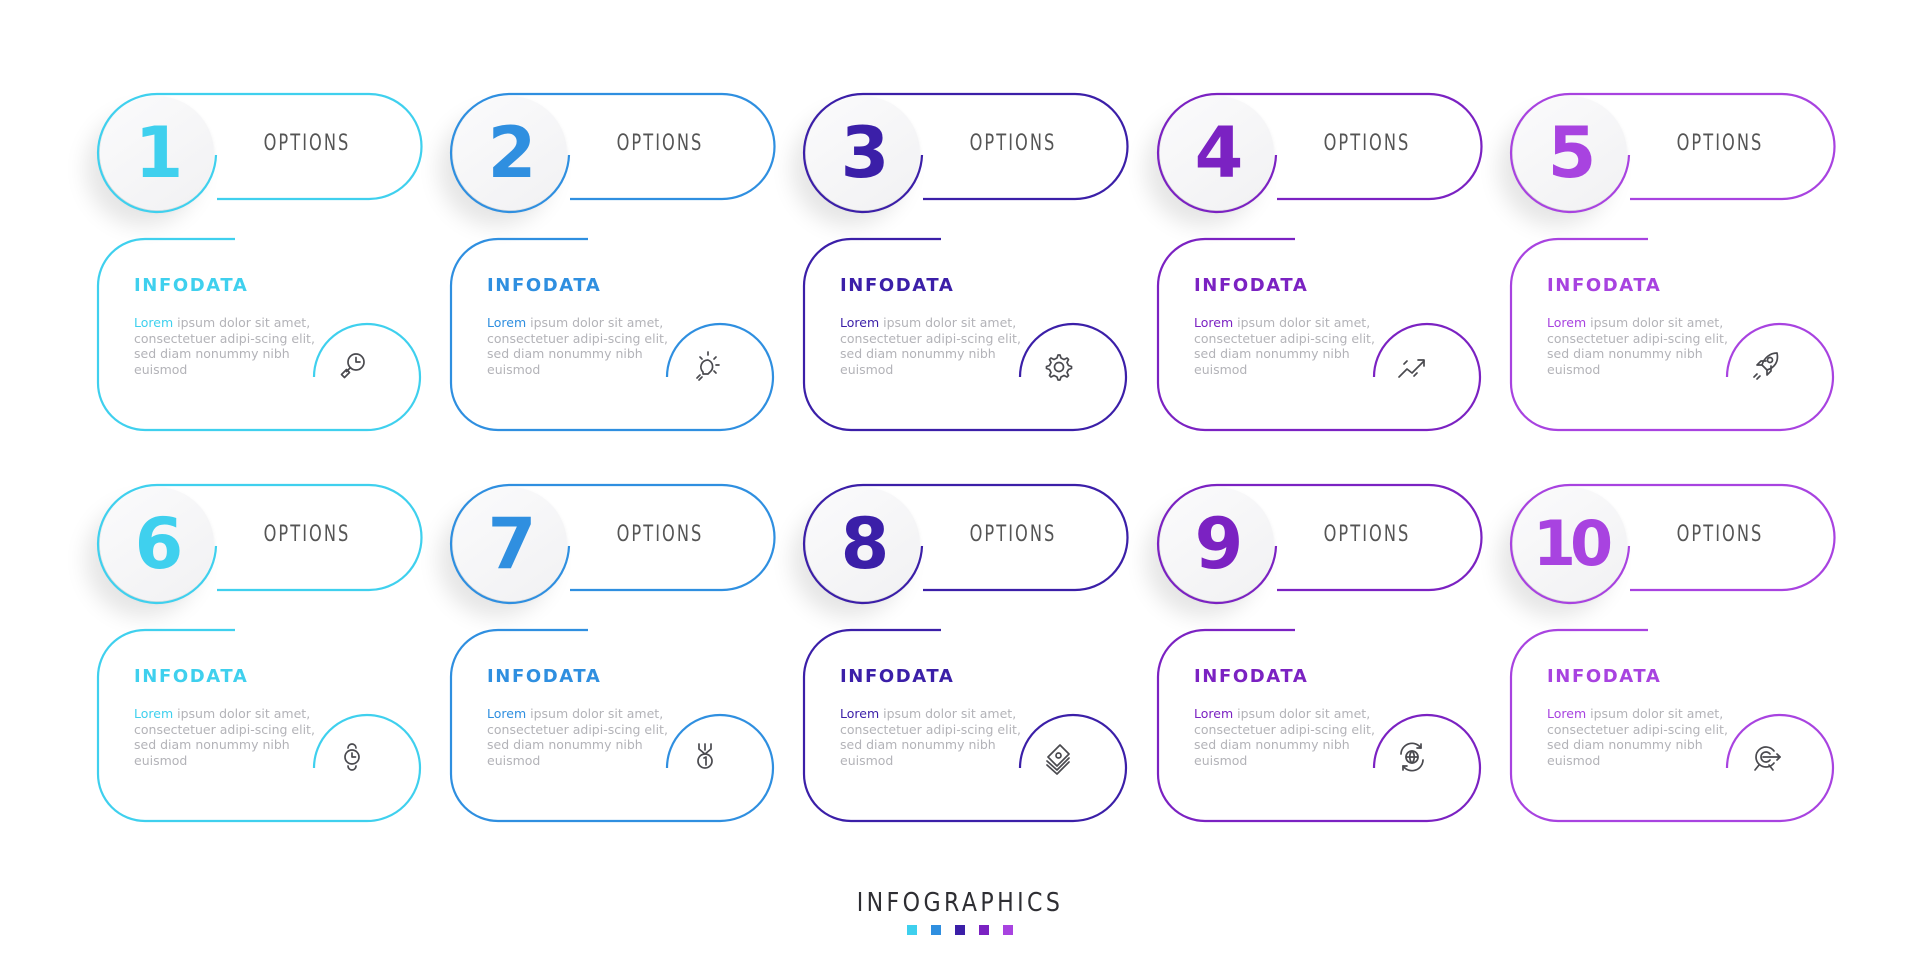  What do you see at coordinates (1412, 757) in the screenshot?
I see `globe-refresh-icon` at bounding box center [1412, 757].